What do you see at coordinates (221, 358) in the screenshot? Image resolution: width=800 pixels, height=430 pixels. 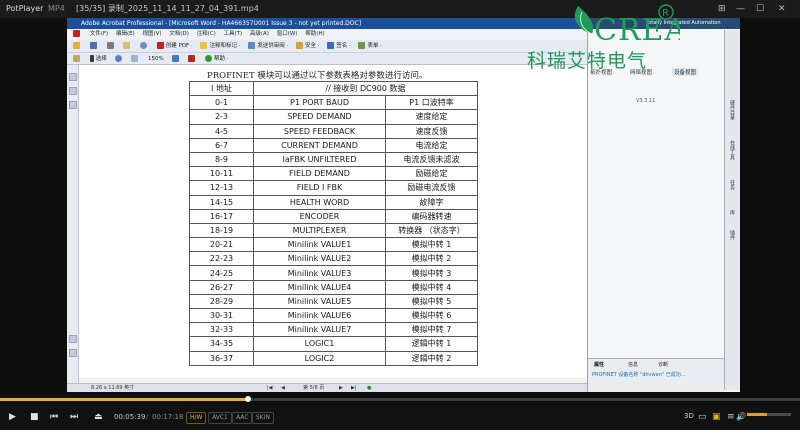 I see `cell-address: 36-37` at bounding box center [221, 358].